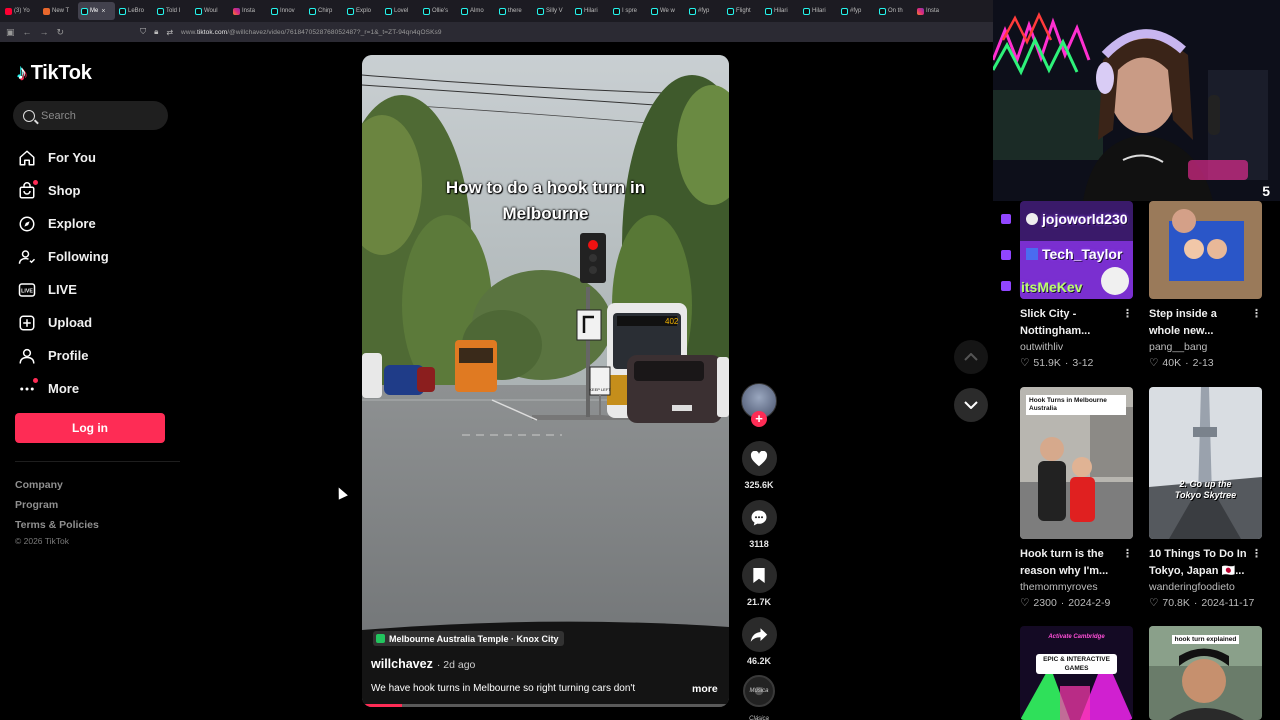 Image resolution: width=1280 pixels, height=720 pixels. What do you see at coordinates (96, 115) in the screenshot?
I see `search-input` at bounding box center [96, 115].